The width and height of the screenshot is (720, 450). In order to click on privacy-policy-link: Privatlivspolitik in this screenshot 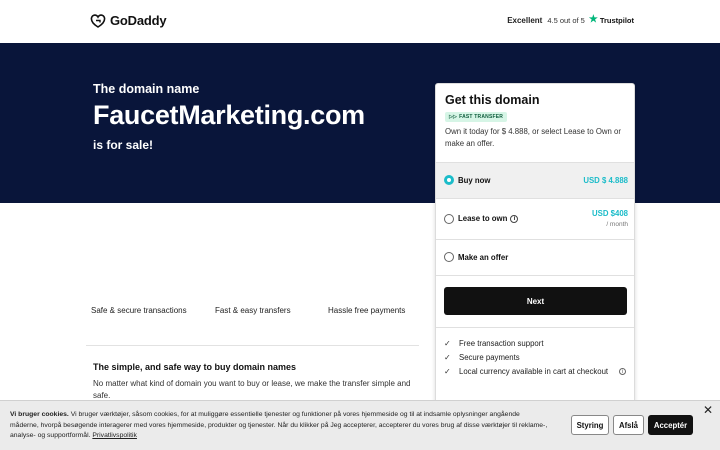, I will do `click(114, 435)`.